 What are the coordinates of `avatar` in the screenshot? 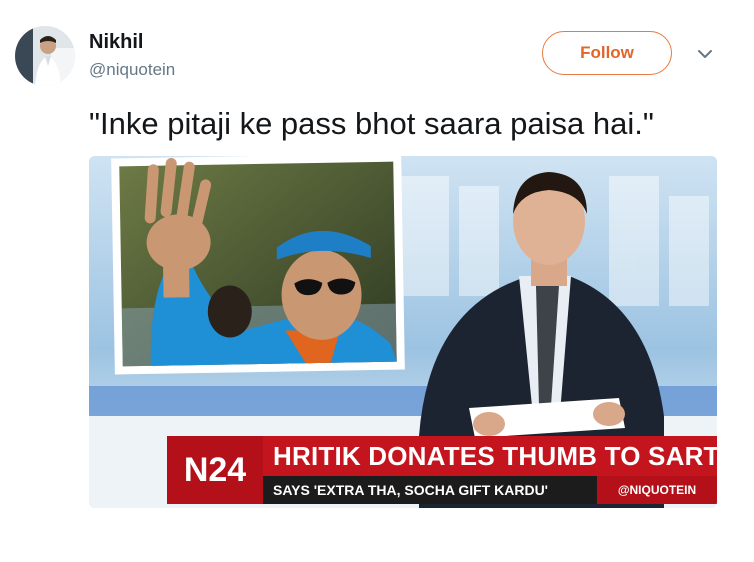 It's located at (45, 56).